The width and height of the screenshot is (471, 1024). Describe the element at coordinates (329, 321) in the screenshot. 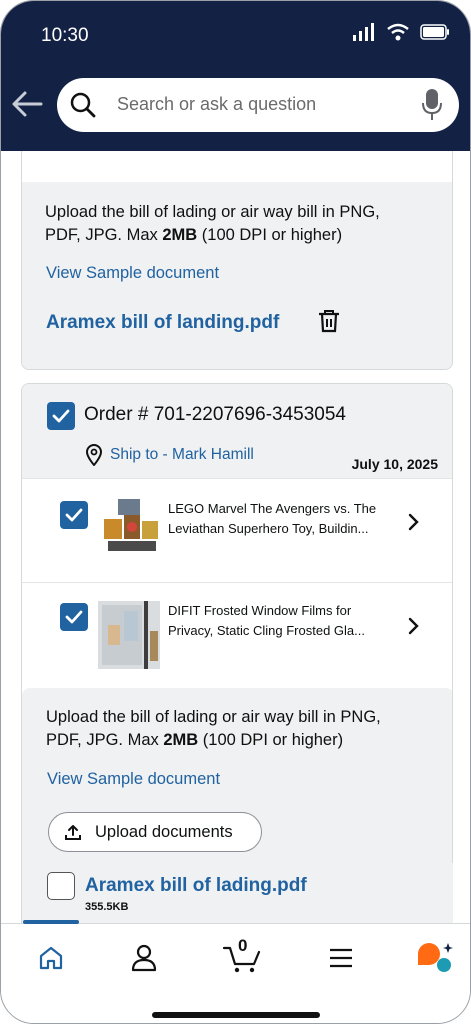

I see `trash-icon` at that location.